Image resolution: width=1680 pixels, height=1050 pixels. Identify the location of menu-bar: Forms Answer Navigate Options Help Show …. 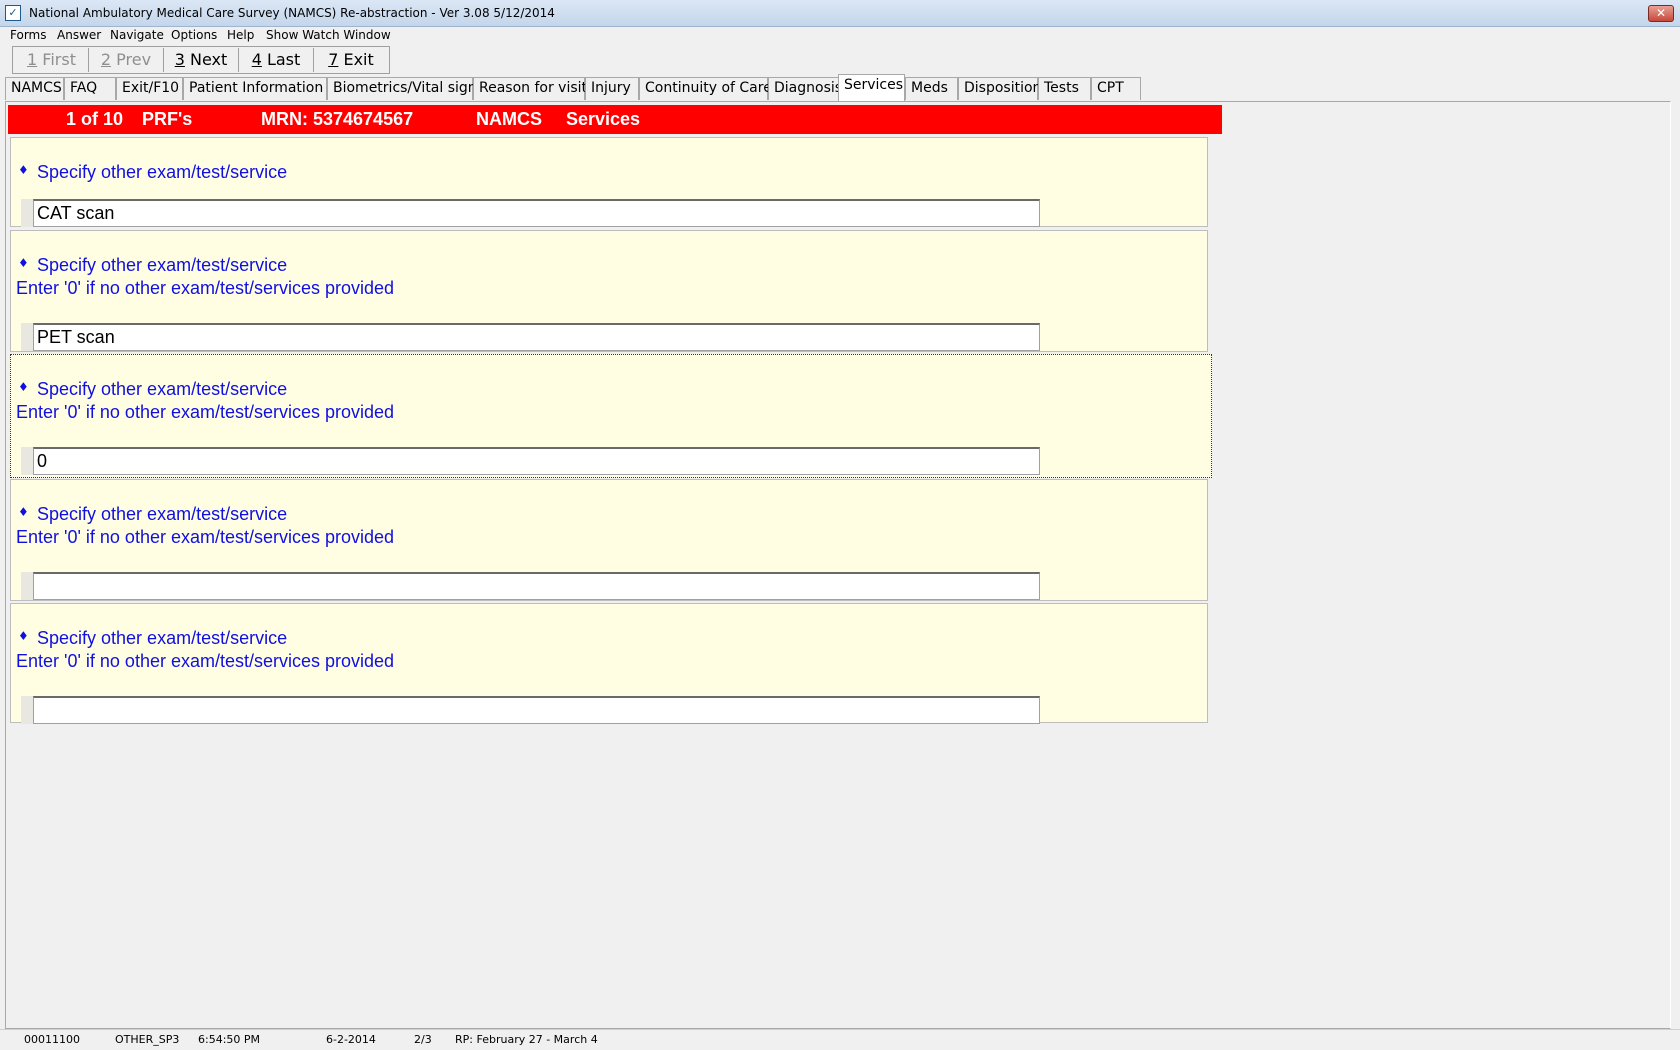
(840, 36).